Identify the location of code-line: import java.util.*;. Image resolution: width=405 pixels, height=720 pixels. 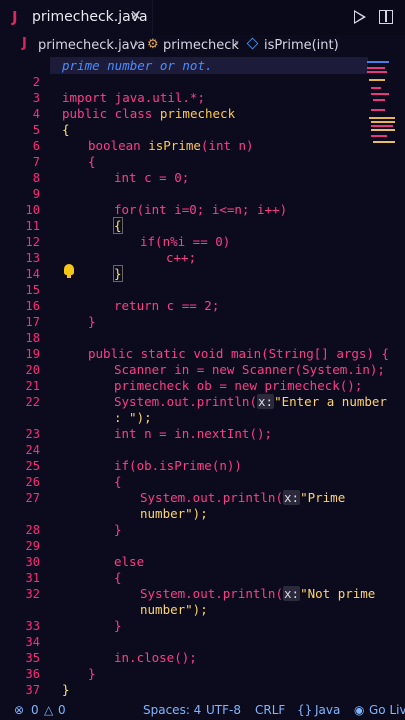
(133, 97).